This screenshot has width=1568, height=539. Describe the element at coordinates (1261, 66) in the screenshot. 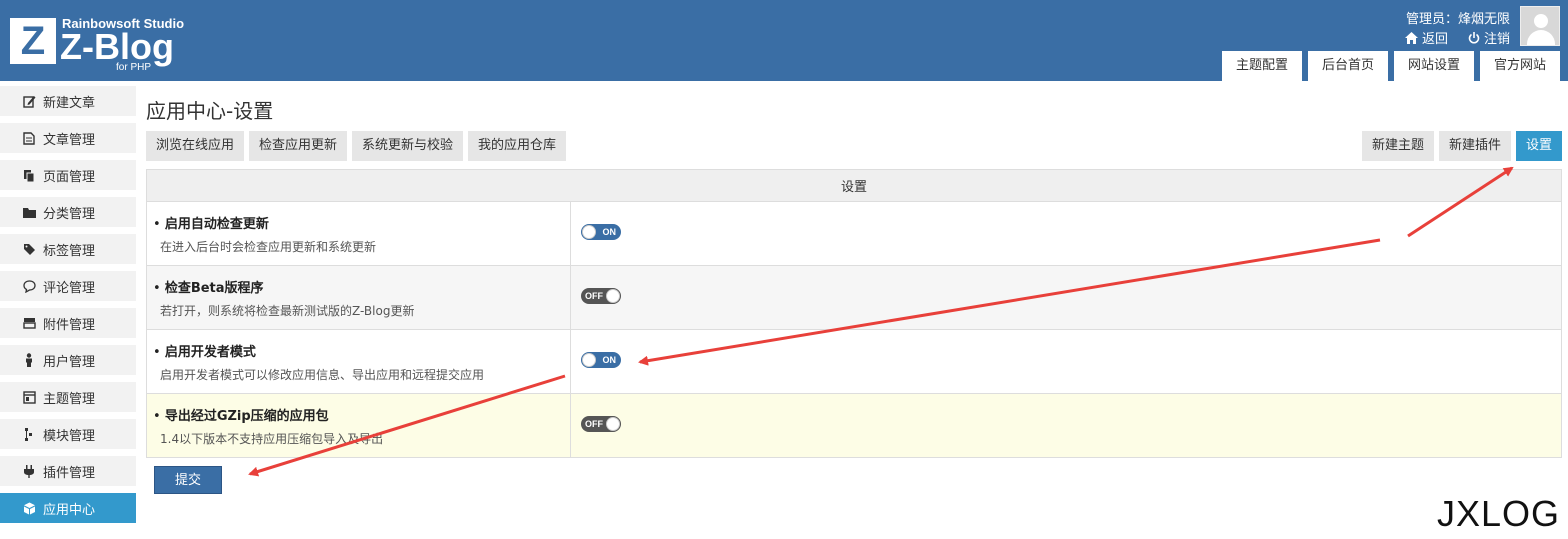

I see `tab-theme-config: 主题配置` at that location.